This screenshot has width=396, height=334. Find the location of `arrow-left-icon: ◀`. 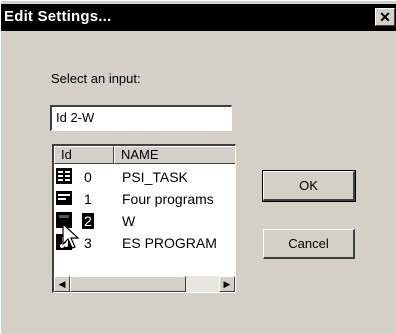

arrow-left-icon: ◀ is located at coordinates (62, 283).